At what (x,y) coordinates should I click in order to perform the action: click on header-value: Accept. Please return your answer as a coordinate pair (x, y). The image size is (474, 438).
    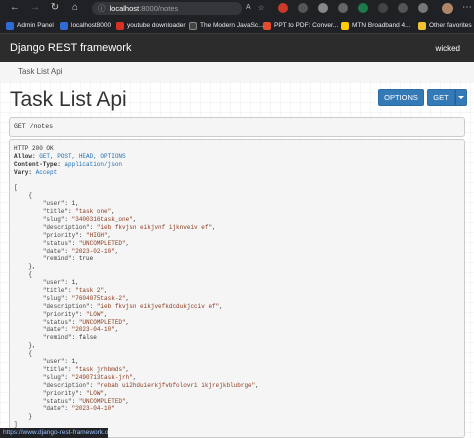
    Looking at the image, I should click on (46, 172).